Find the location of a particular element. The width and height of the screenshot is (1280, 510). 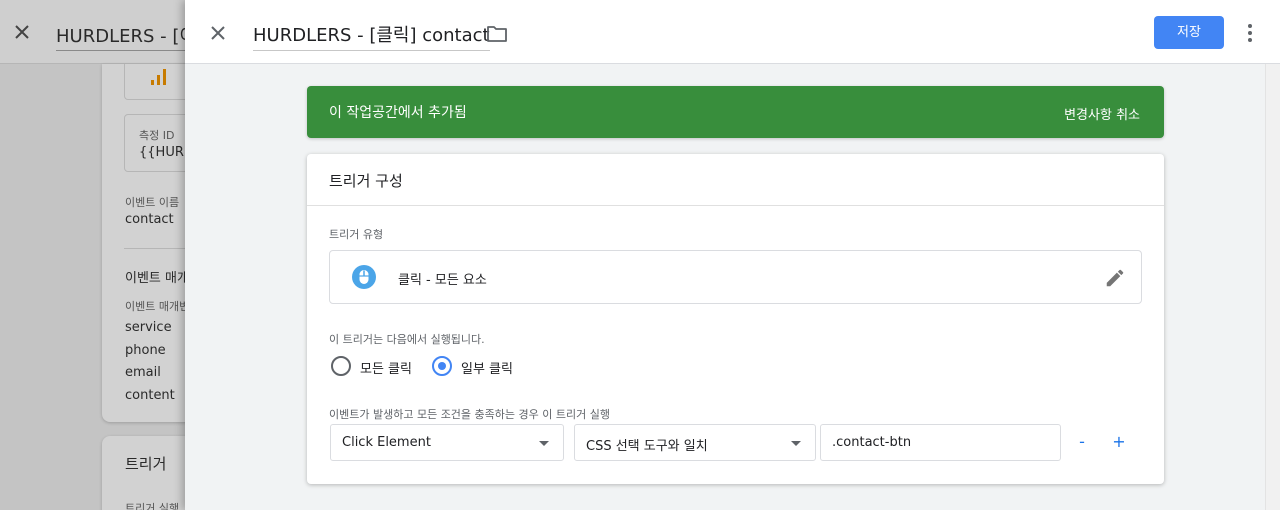

event-params-label: 이벤트 매개변 is located at coordinates (157, 306).